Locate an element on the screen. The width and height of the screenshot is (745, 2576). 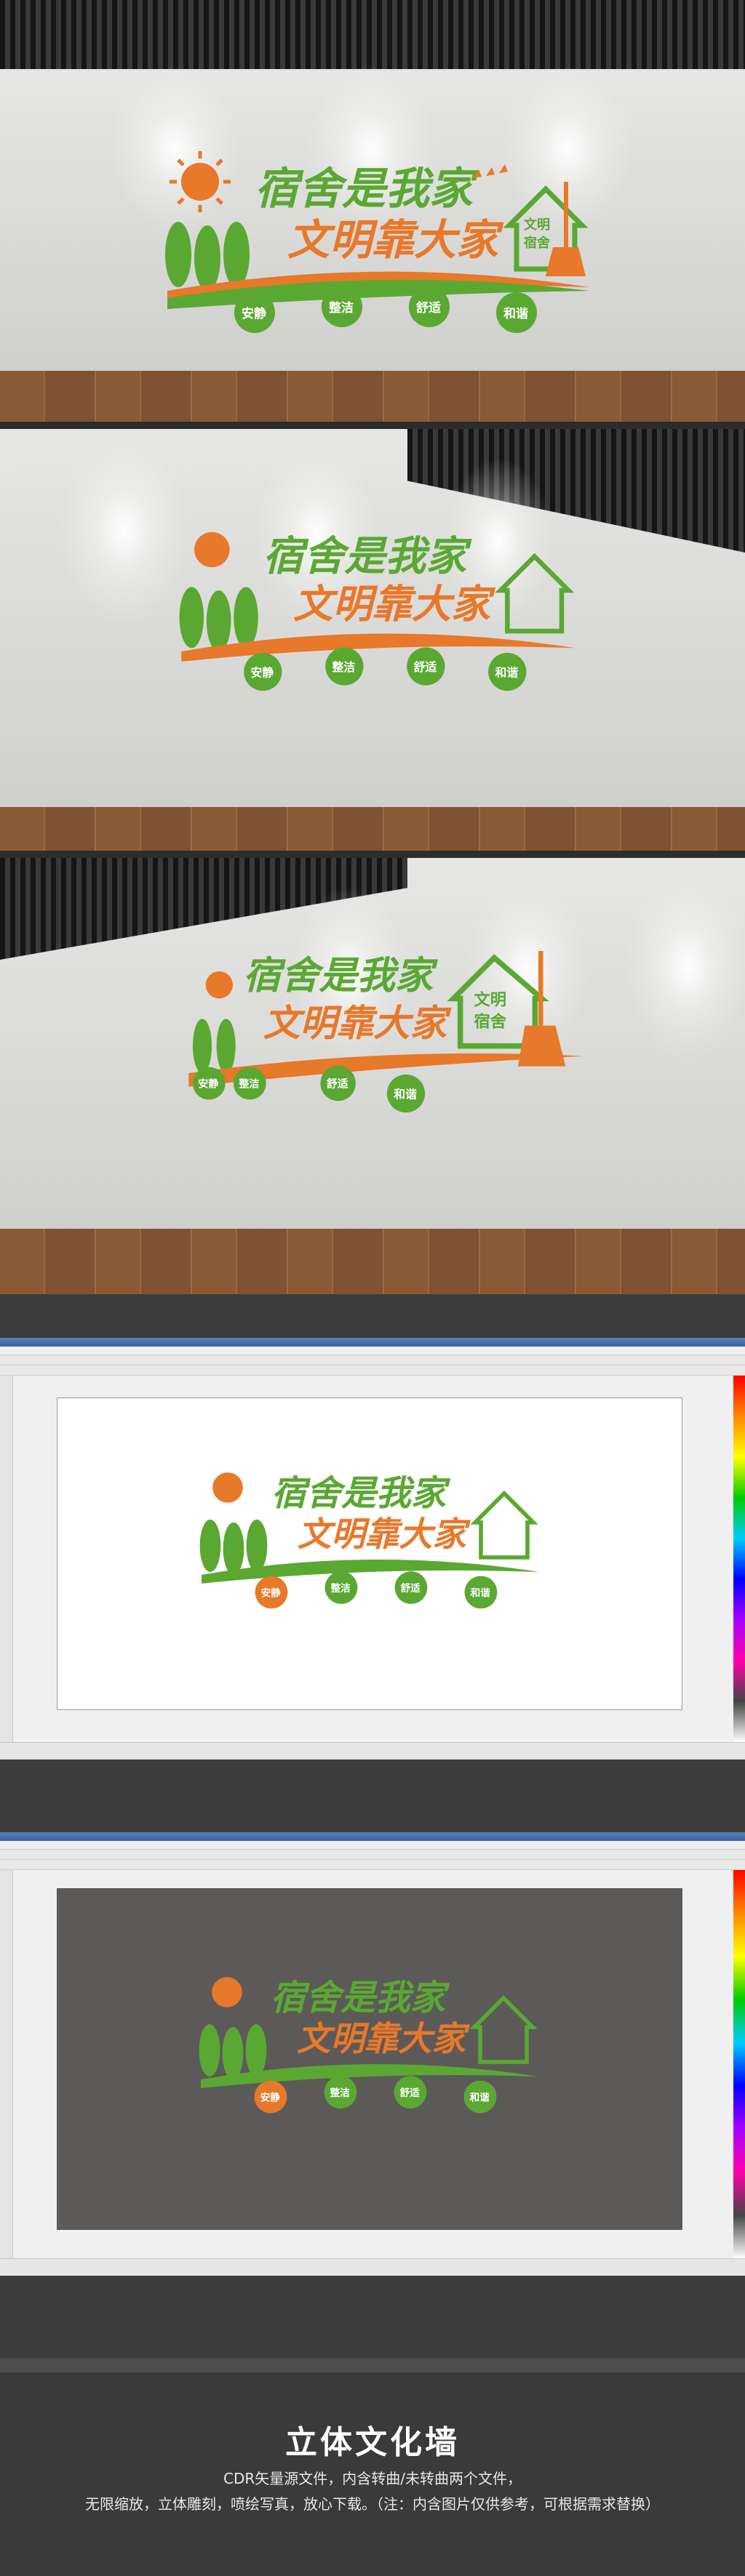
footer-title: 立体文化墙 is located at coordinates (372, 2442).